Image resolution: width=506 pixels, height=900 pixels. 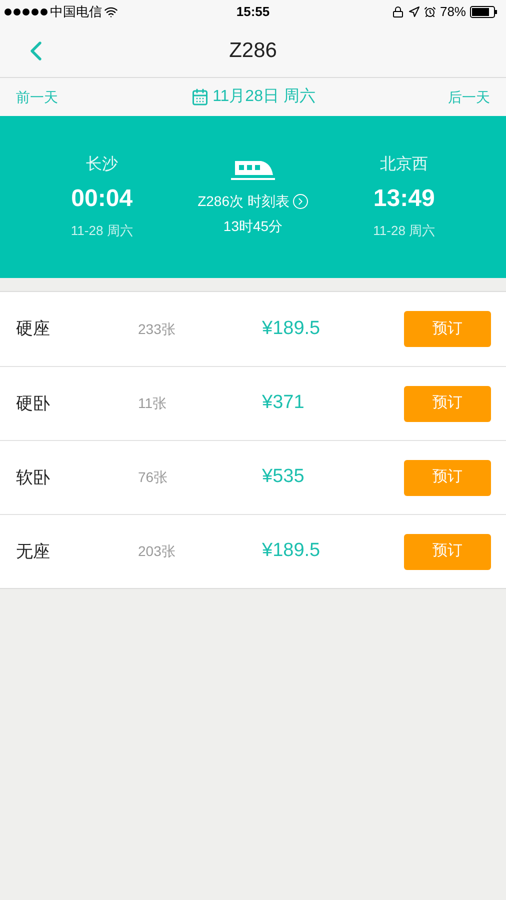 I want to click on alarm-icon, so click(x=430, y=12).